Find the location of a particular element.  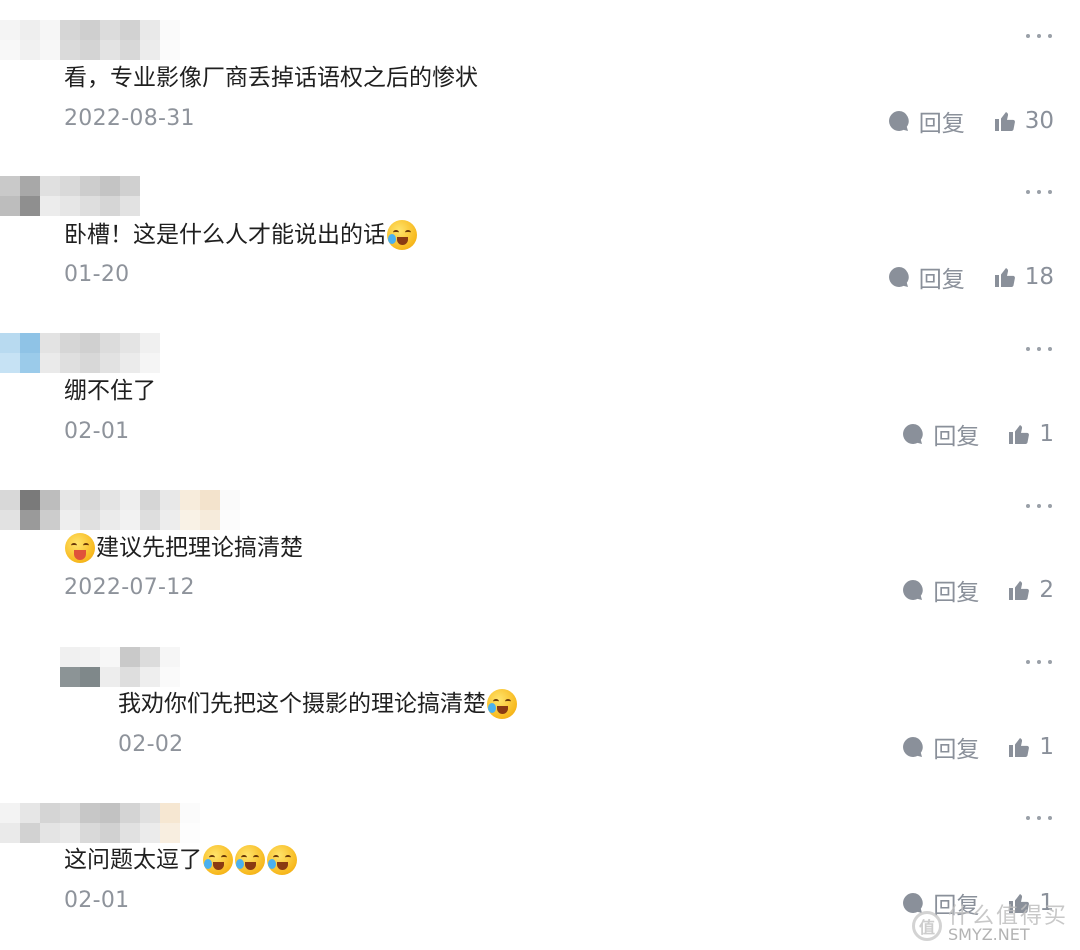

comment-text: 这问题太逗了 is located at coordinates (181, 860).